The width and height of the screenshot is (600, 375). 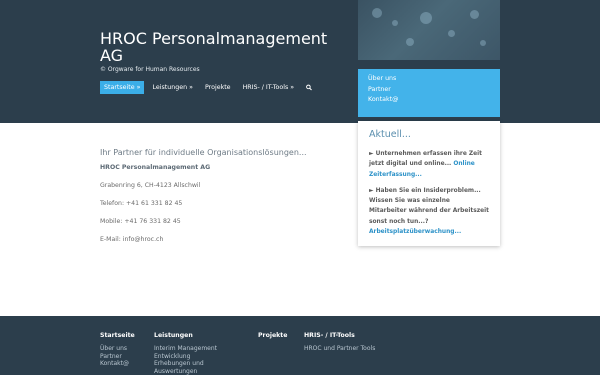 I want to click on phone-text: Telefon: +41 61 331 82 45, so click(x=141, y=203).